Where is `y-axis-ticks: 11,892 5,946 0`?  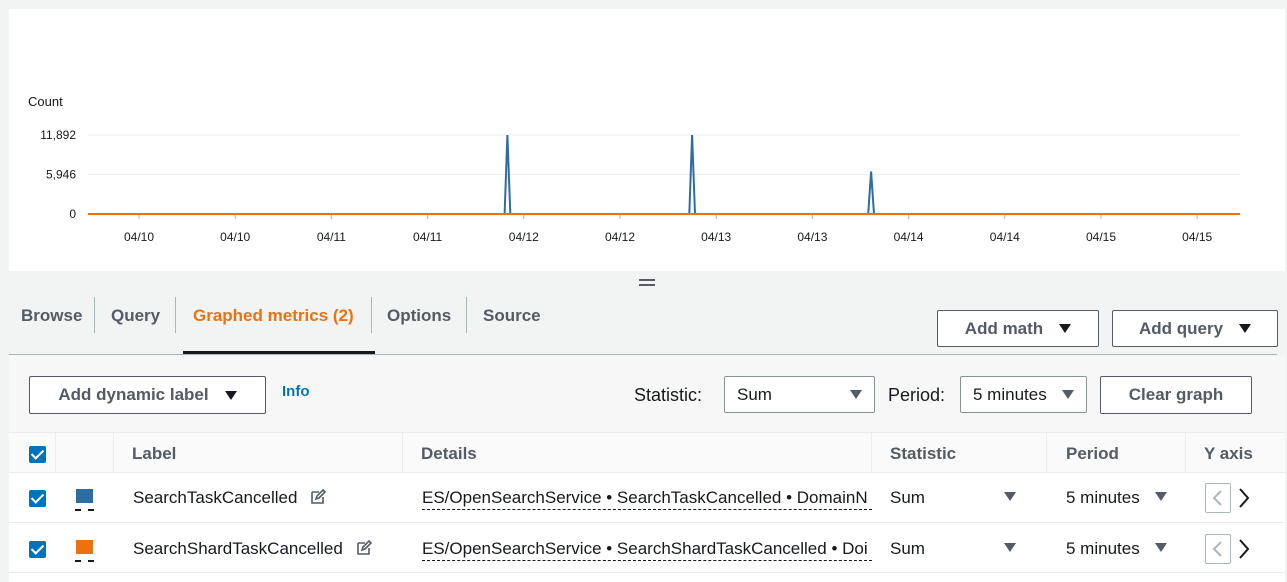 y-axis-ticks: 11,892 5,946 0 is located at coordinates (58, 174).